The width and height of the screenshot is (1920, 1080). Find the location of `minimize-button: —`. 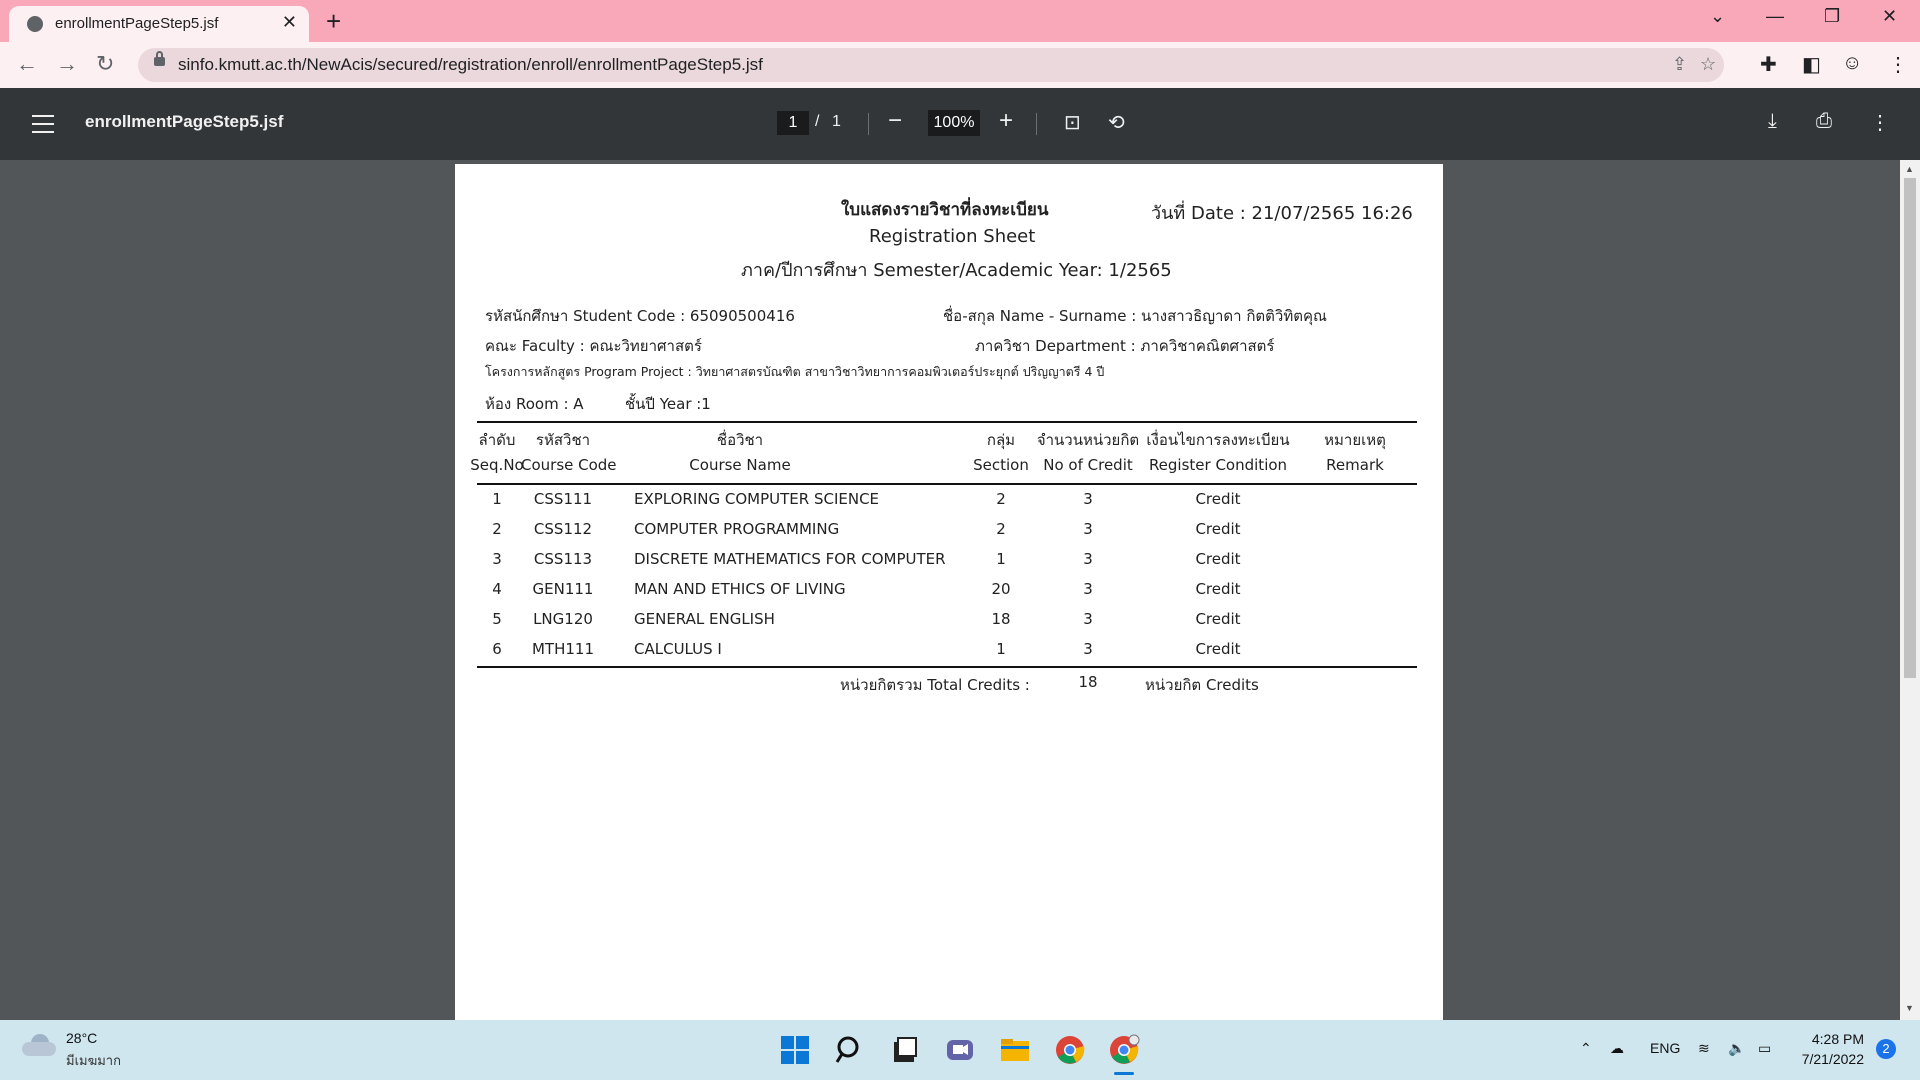

minimize-button: — is located at coordinates (1775, 16).